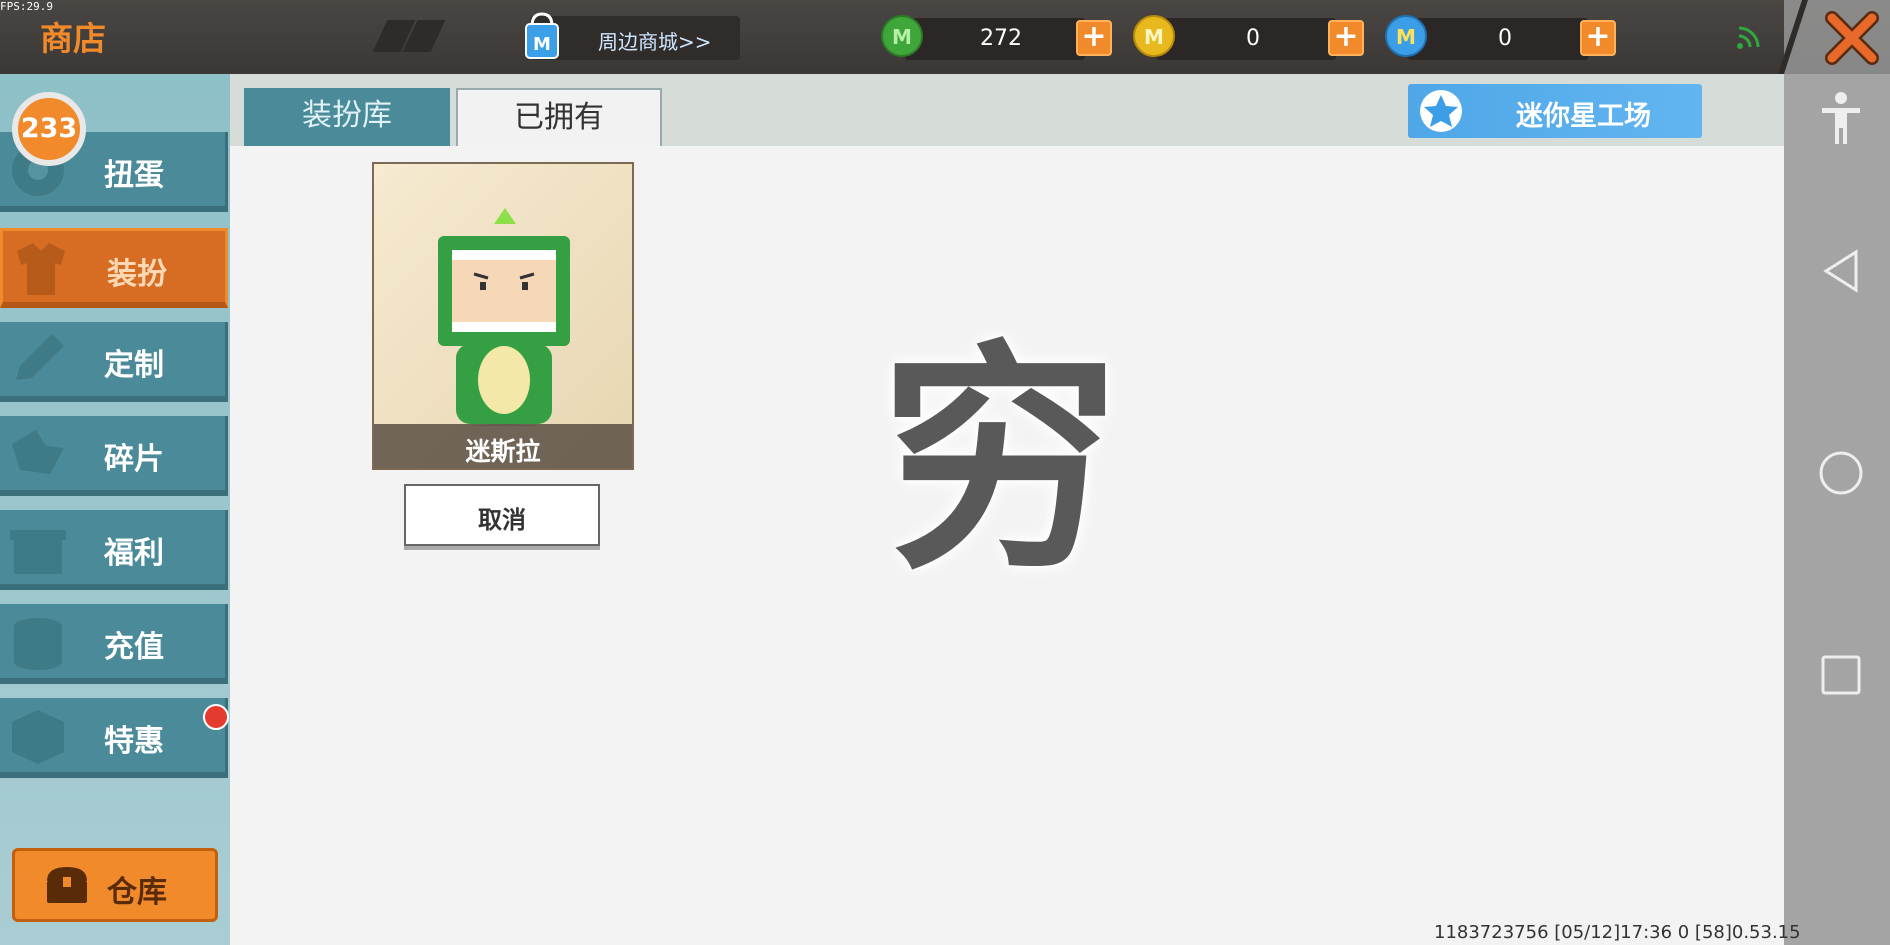 This screenshot has height=945, width=1890. Describe the element at coordinates (1841, 271) in the screenshot. I see `back-icon` at that location.